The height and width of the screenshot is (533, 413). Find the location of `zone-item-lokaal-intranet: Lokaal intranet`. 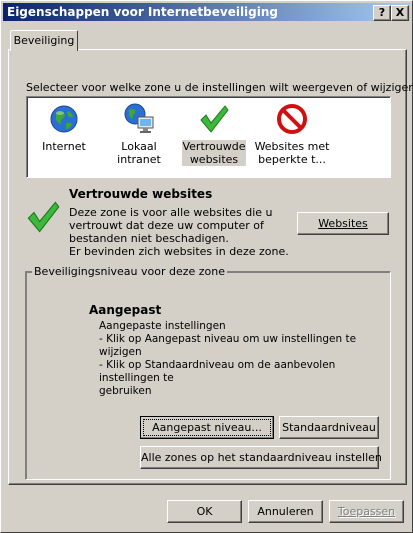

zone-item-lokaal-intranet: Lokaal intranet is located at coordinates (139, 134).